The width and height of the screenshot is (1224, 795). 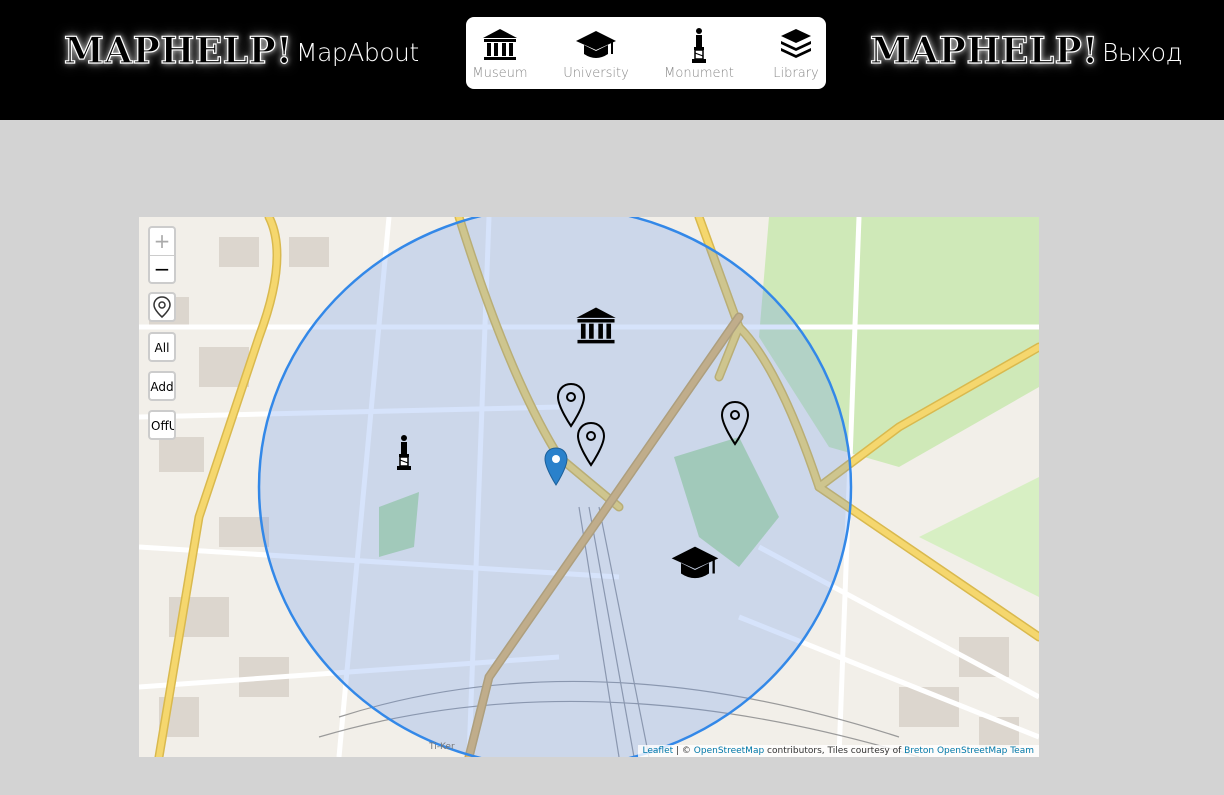 I want to click on category-library: Library, so click(x=796, y=53).